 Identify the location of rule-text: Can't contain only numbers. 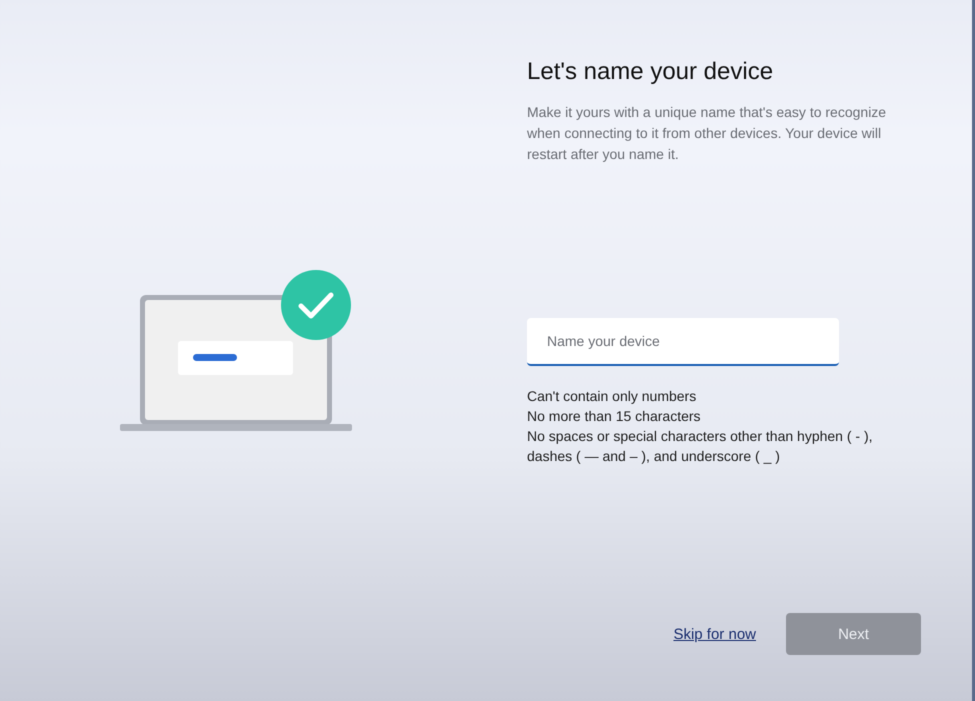
(612, 396).